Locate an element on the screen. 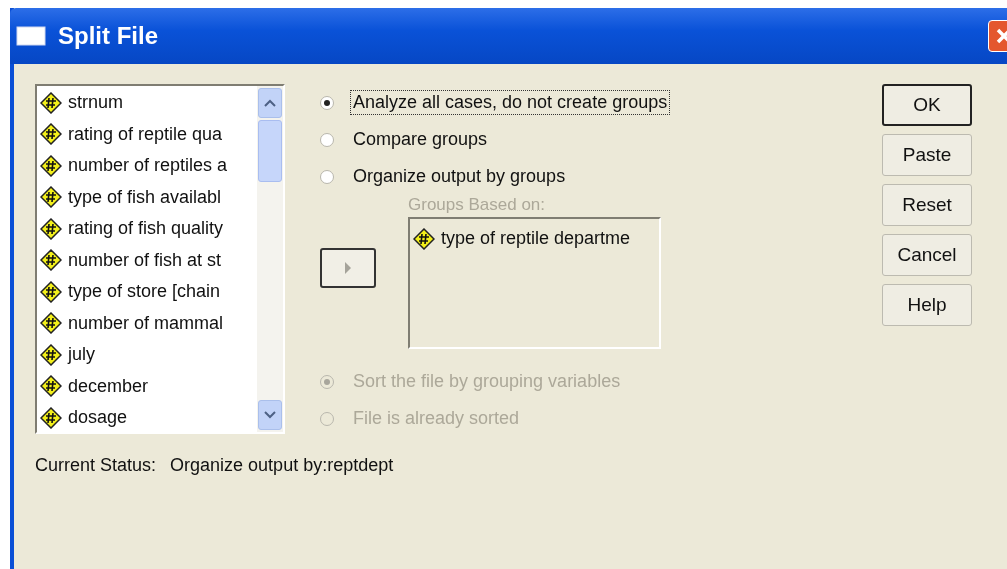  radio-label: Analyze all cases, do not create groups is located at coordinates (510, 102).